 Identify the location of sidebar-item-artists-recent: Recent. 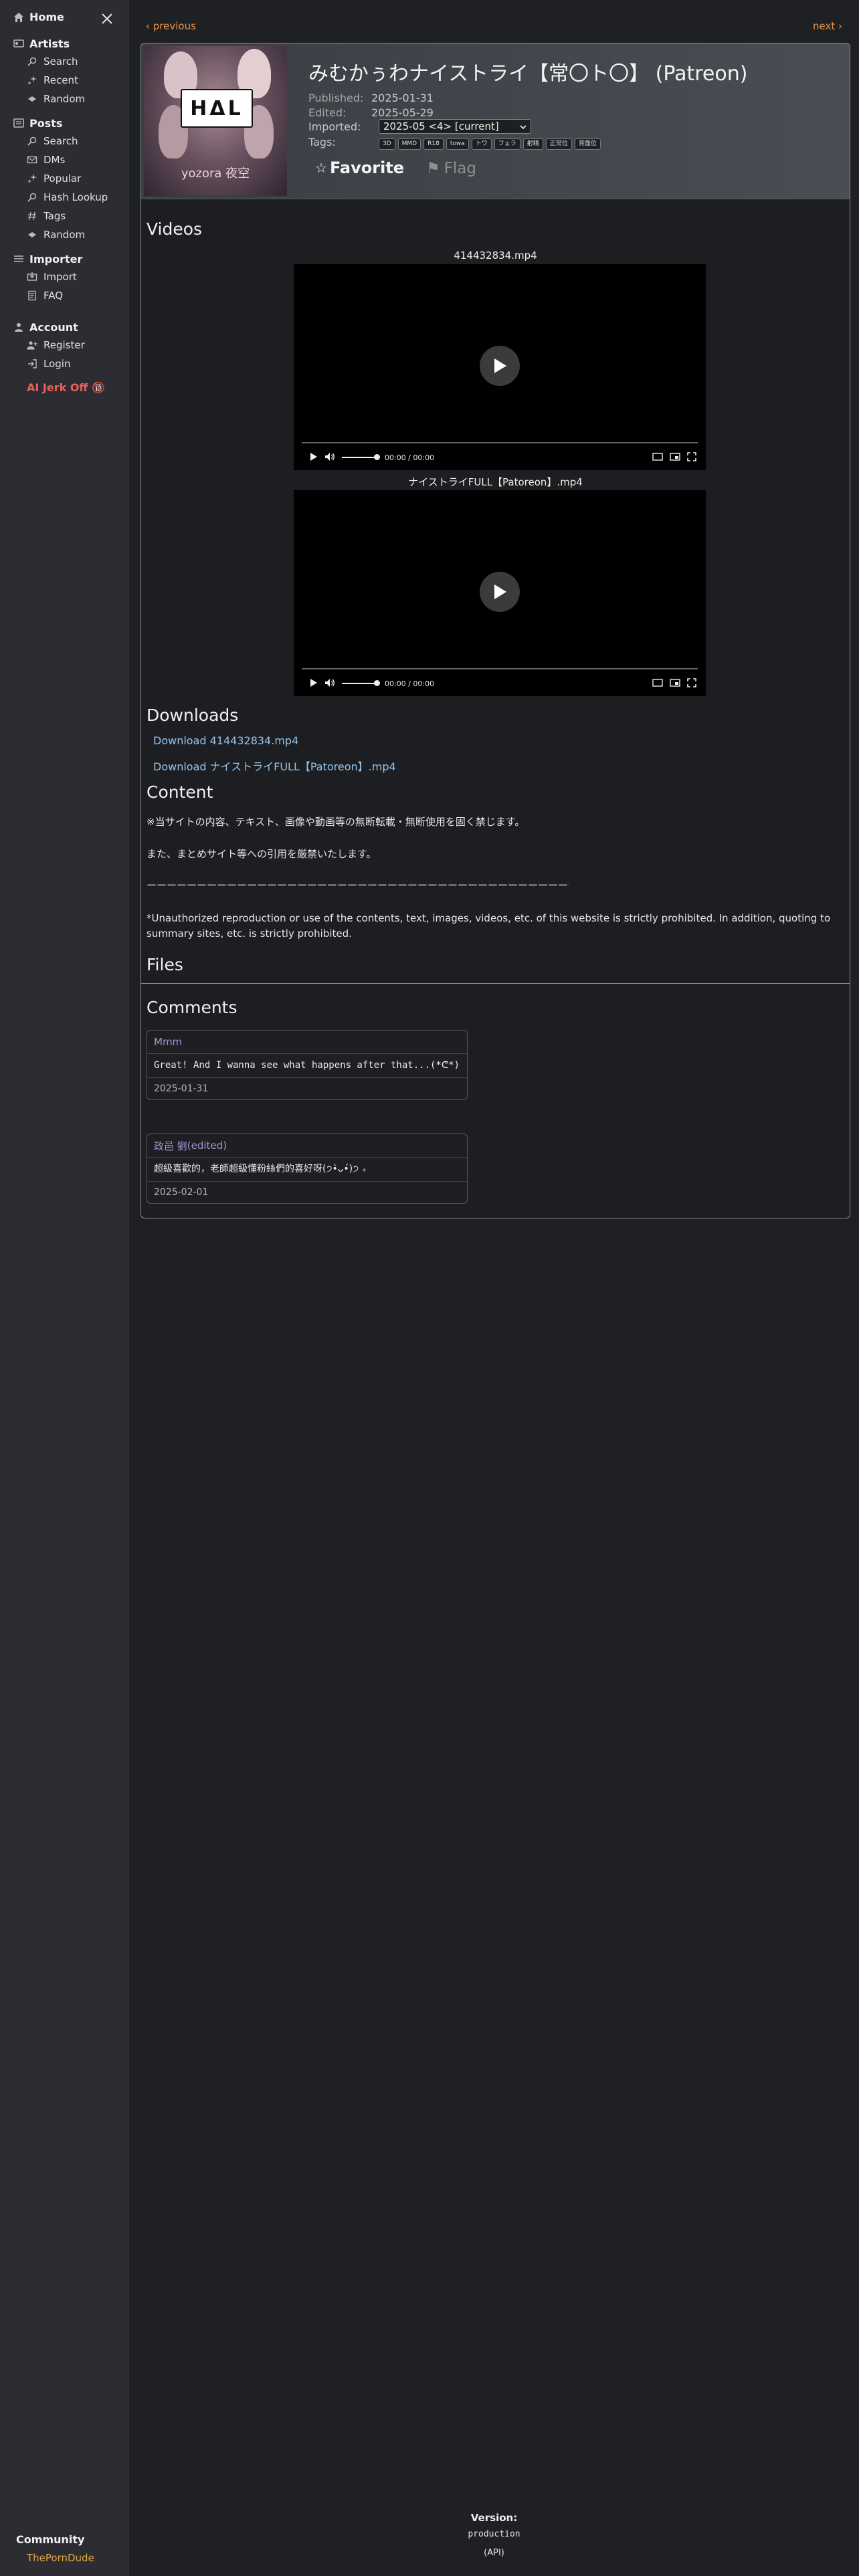
(49, 80).